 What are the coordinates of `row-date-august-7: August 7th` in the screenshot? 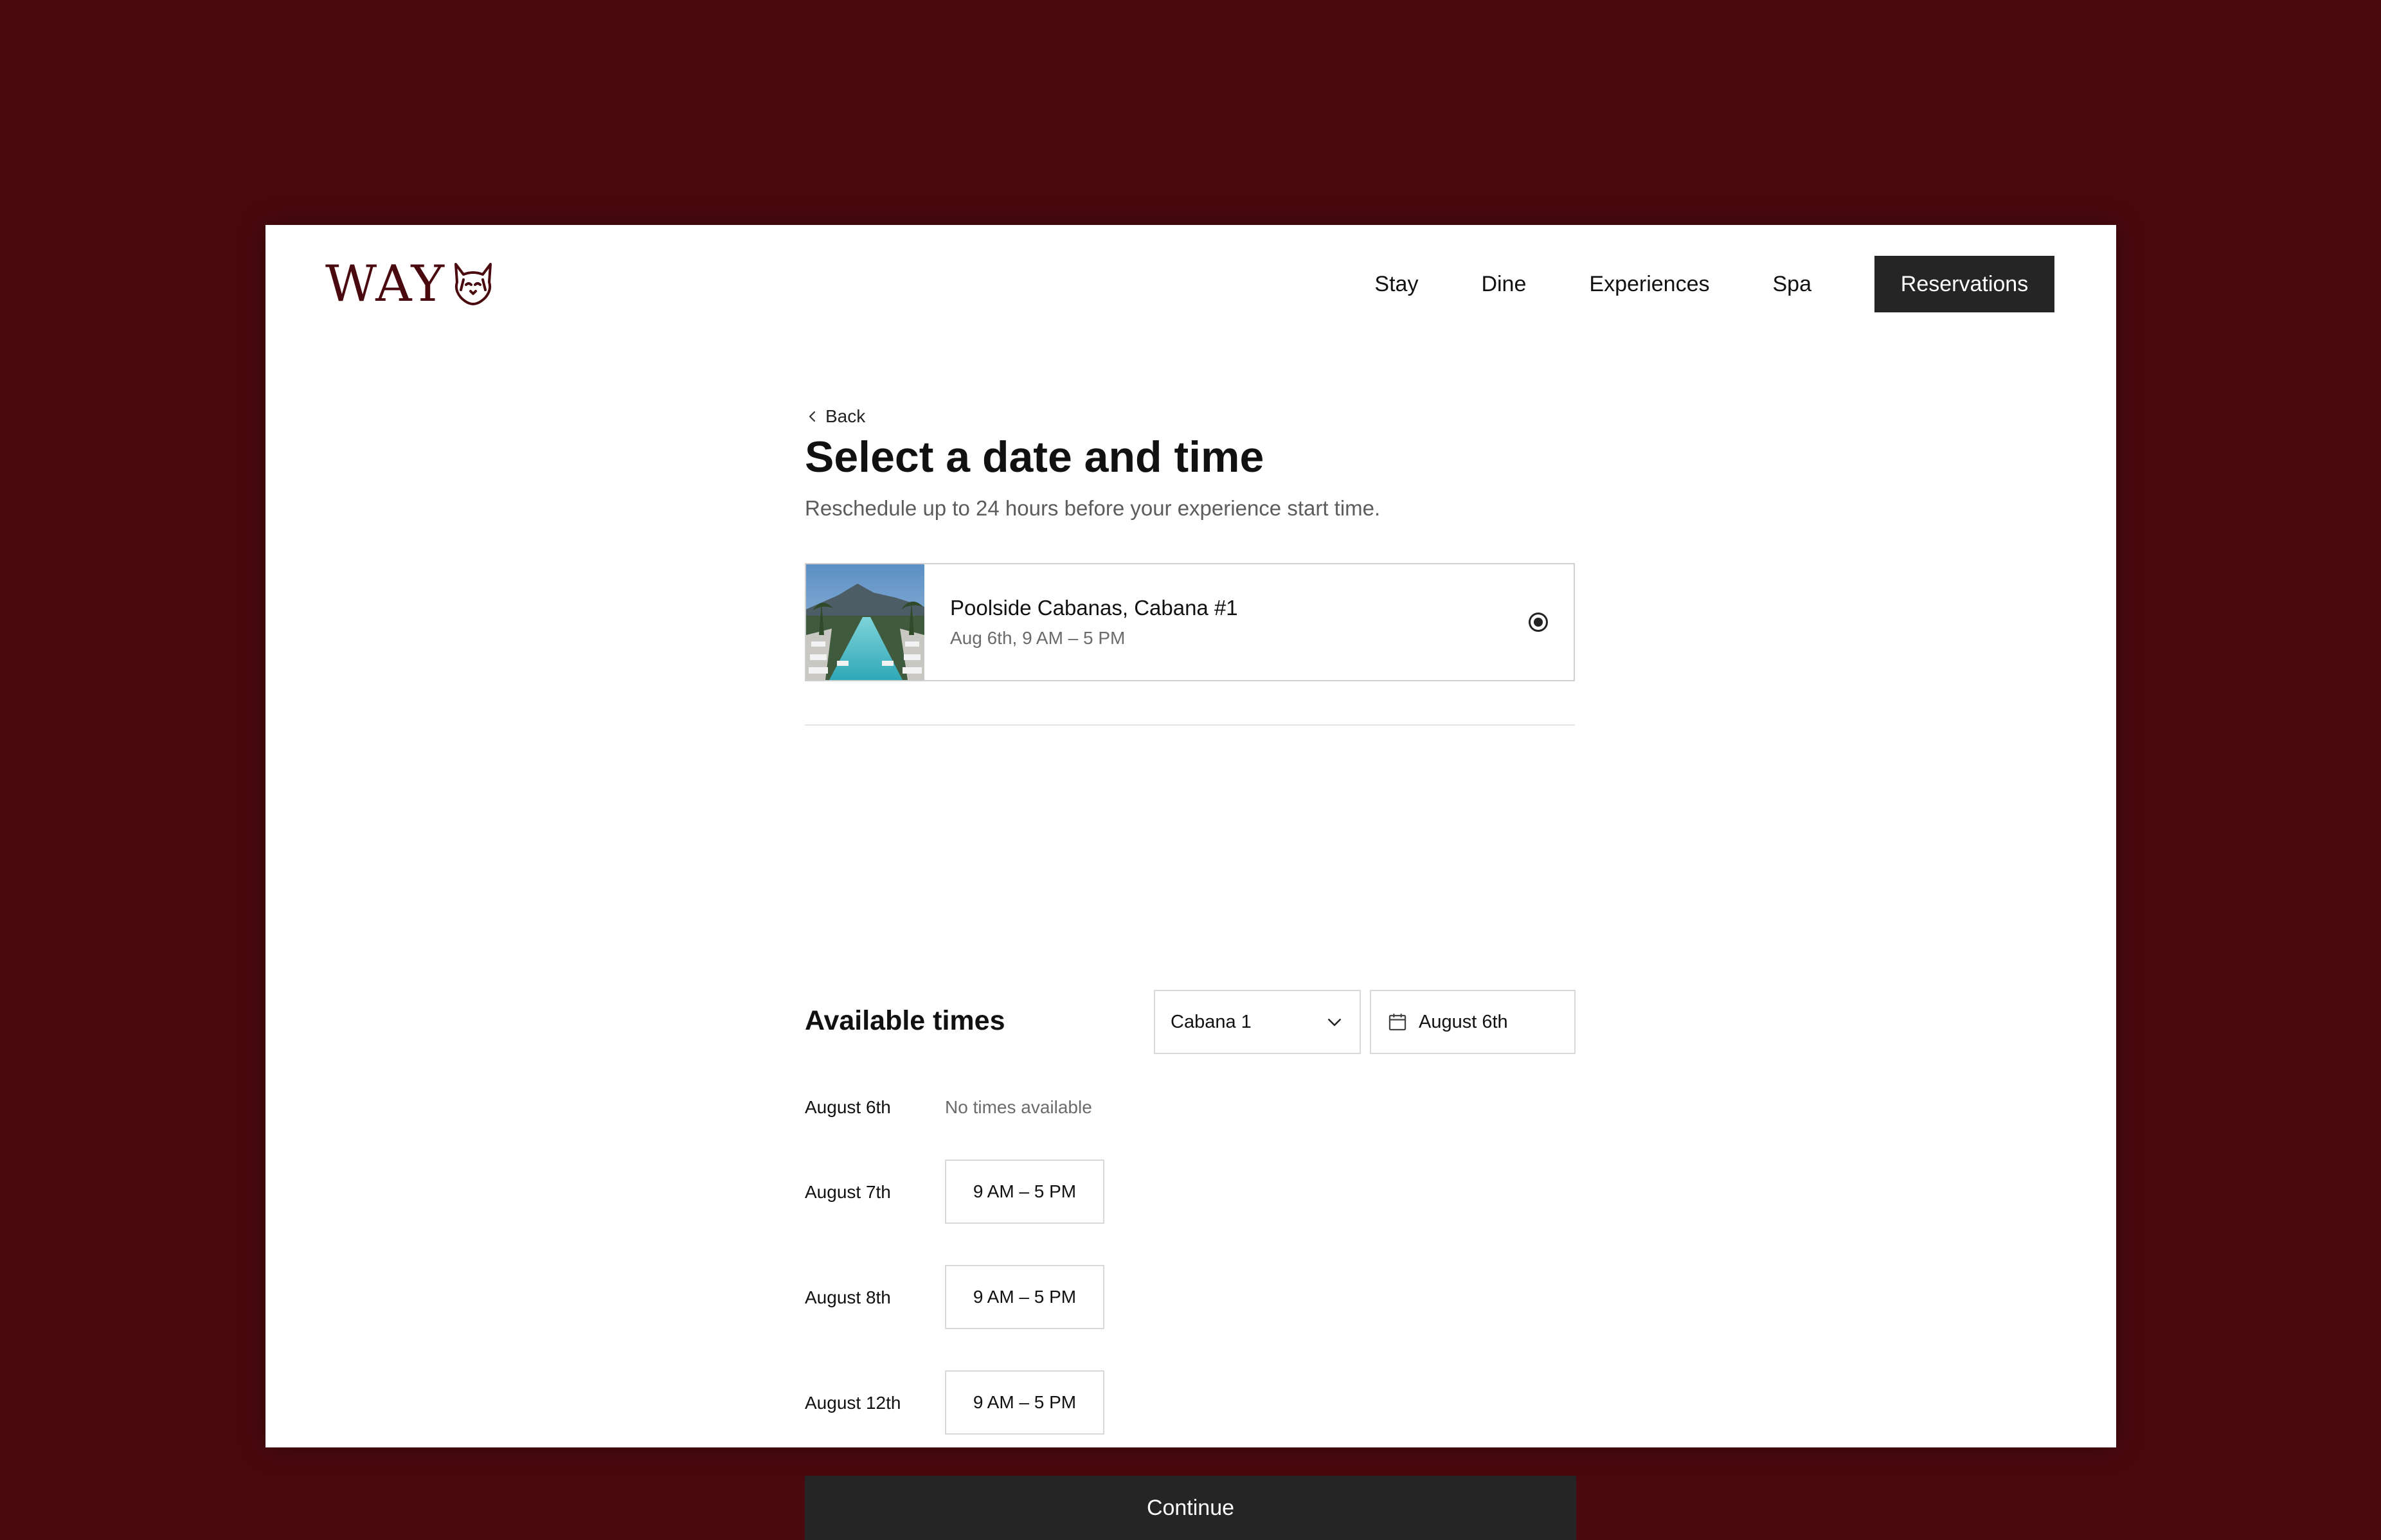 It's located at (848, 1192).